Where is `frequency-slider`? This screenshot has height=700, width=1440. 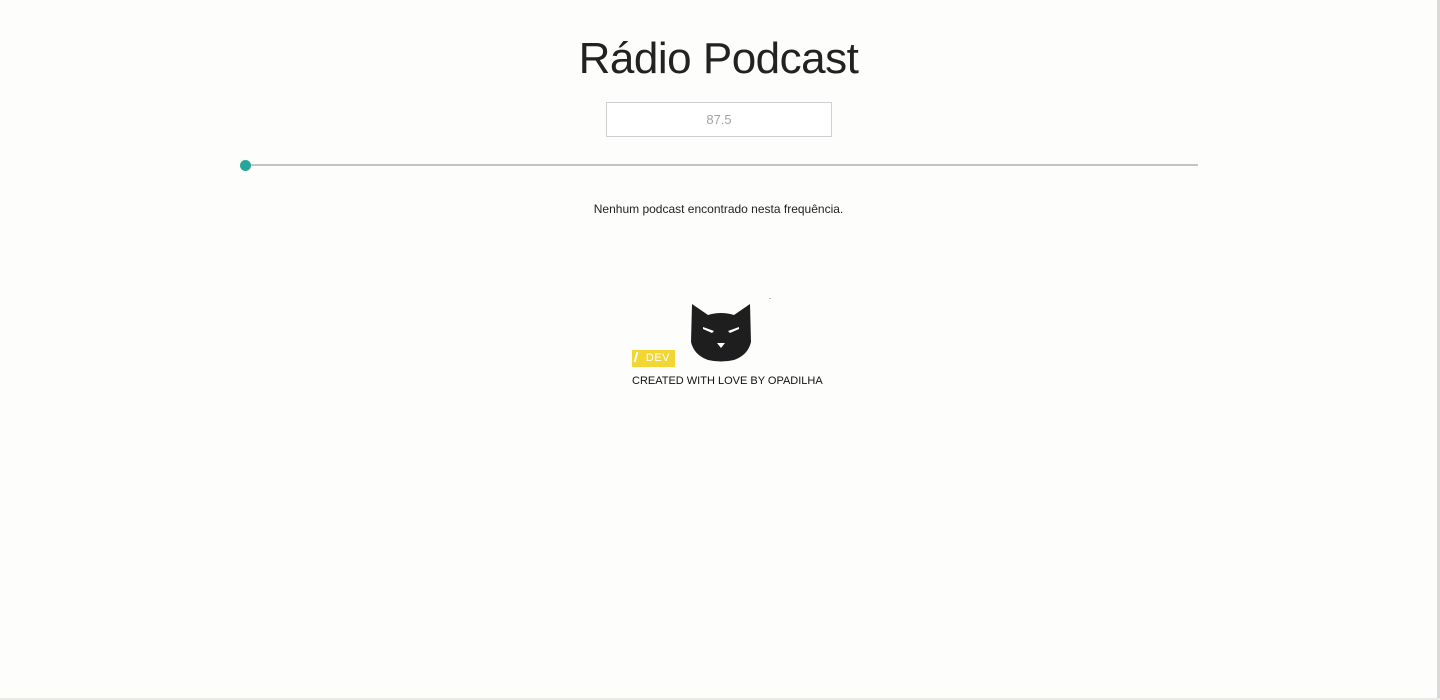
frequency-slider is located at coordinates (720, 165).